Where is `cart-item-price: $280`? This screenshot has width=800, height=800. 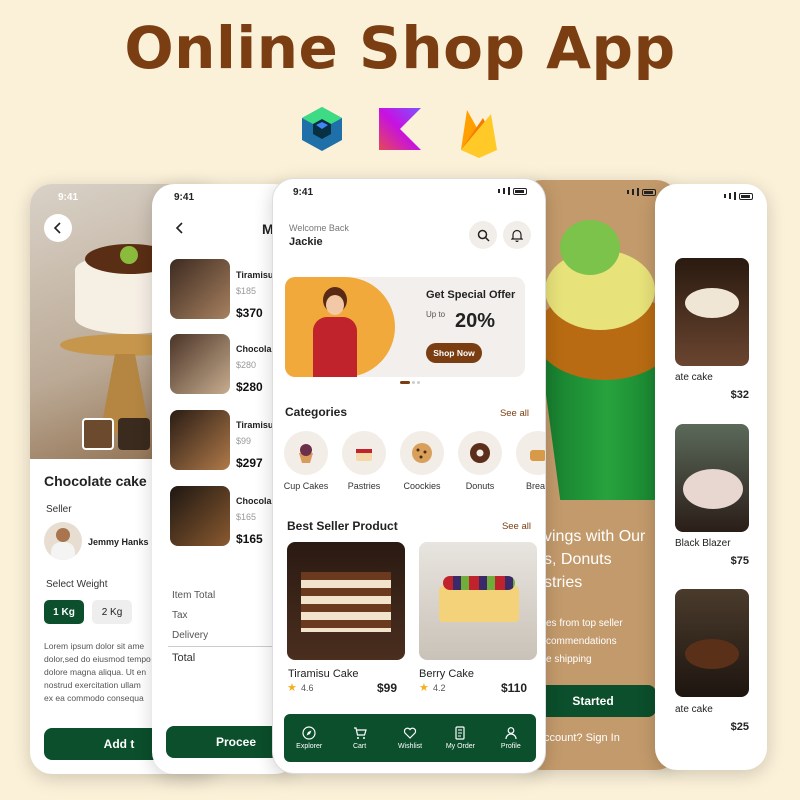
cart-item-price: $280 is located at coordinates (249, 387).